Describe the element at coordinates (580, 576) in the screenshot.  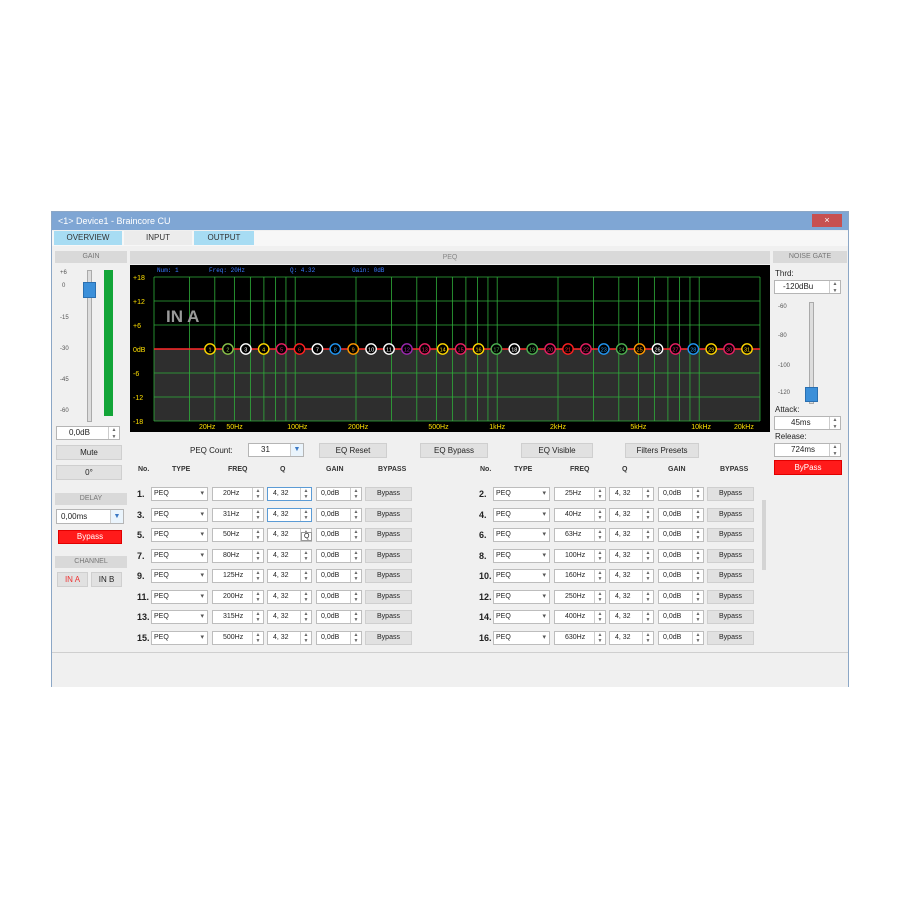
I see `band-freq-field: 160Hz ▲ ▼` at that location.